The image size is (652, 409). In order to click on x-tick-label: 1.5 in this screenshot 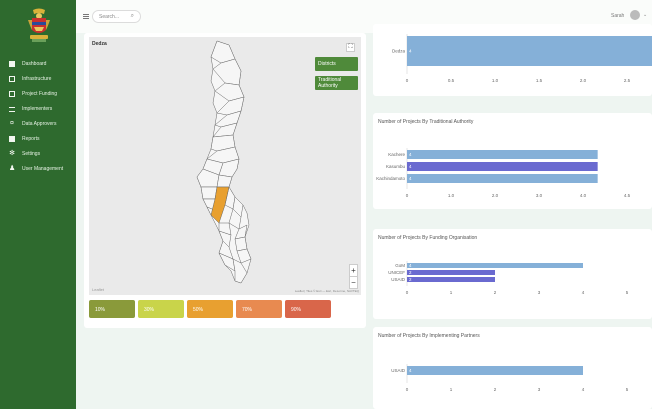, I will do `click(539, 80)`.